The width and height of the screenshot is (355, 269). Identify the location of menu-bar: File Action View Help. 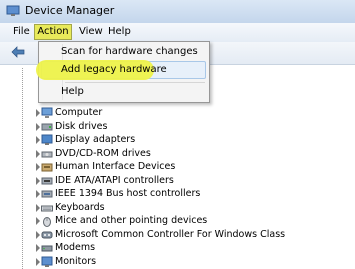
(177, 32).